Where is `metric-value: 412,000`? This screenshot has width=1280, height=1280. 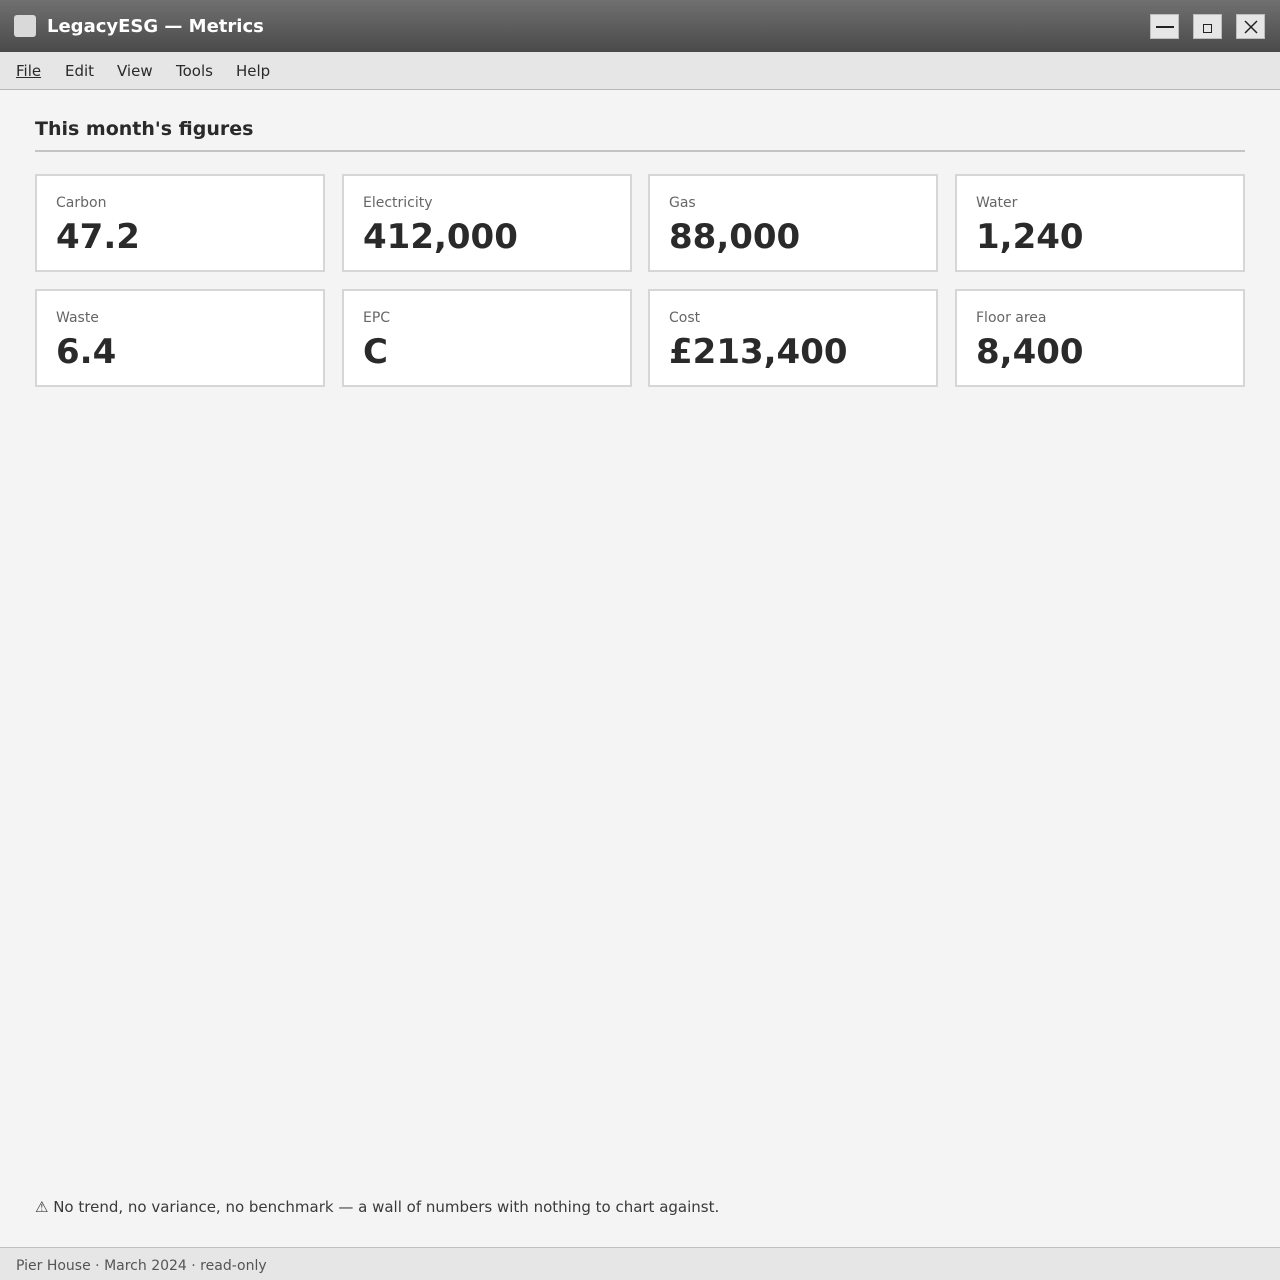 metric-value: 412,000 is located at coordinates (440, 237).